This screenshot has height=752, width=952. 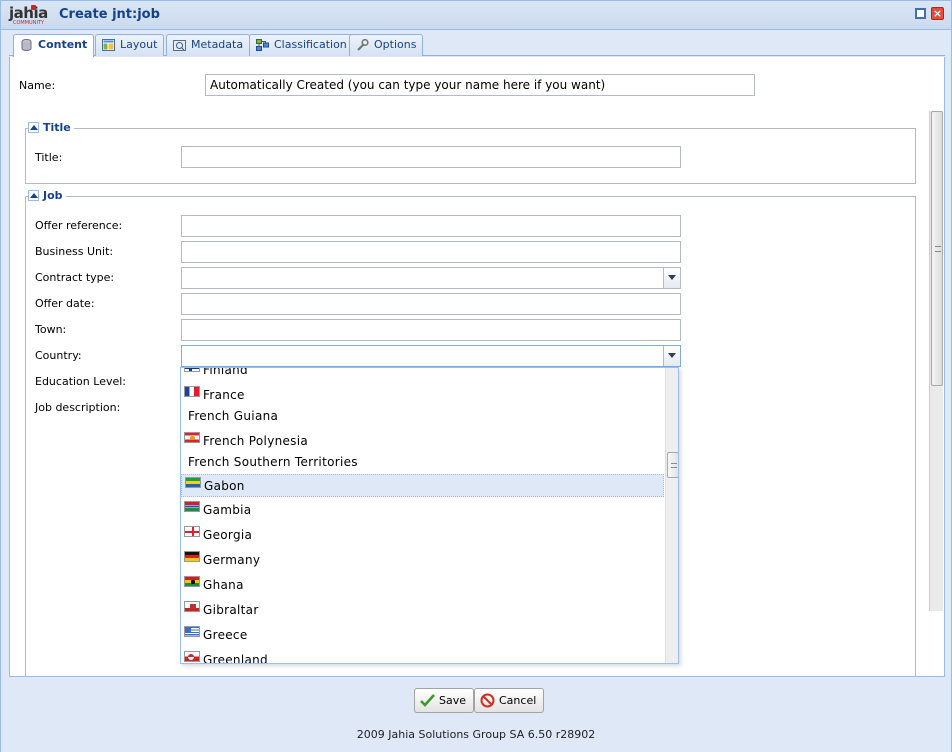 What do you see at coordinates (422, 485) in the screenshot?
I see `list-item: Gabon` at bounding box center [422, 485].